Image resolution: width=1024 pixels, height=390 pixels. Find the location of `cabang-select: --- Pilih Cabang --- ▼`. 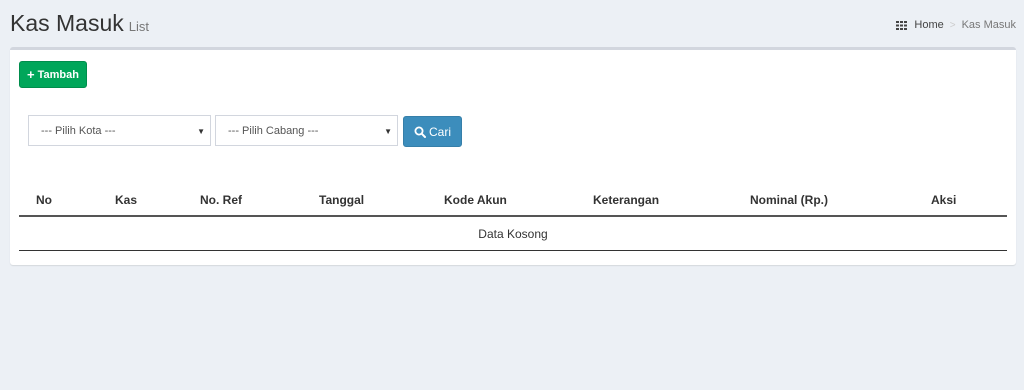

cabang-select: --- Pilih Cabang --- ▼ is located at coordinates (306, 130).